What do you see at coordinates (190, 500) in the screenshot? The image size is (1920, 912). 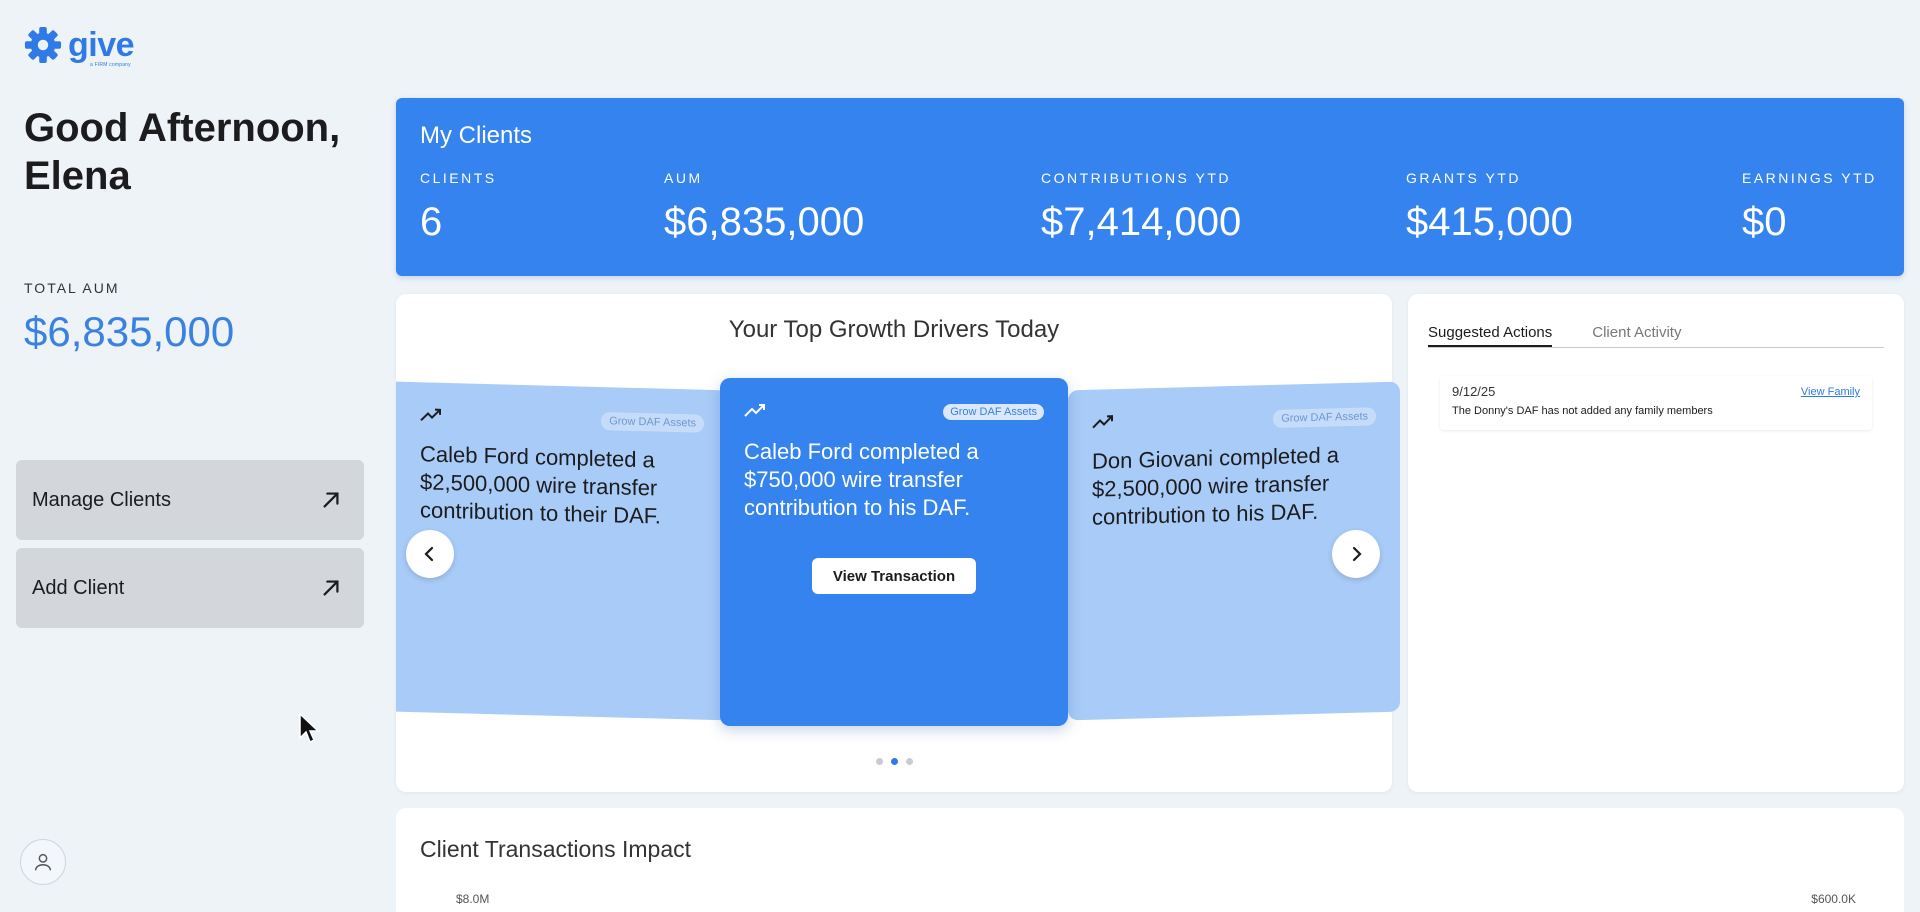 I see `manage-clients-button: Manage Clients` at bounding box center [190, 500].